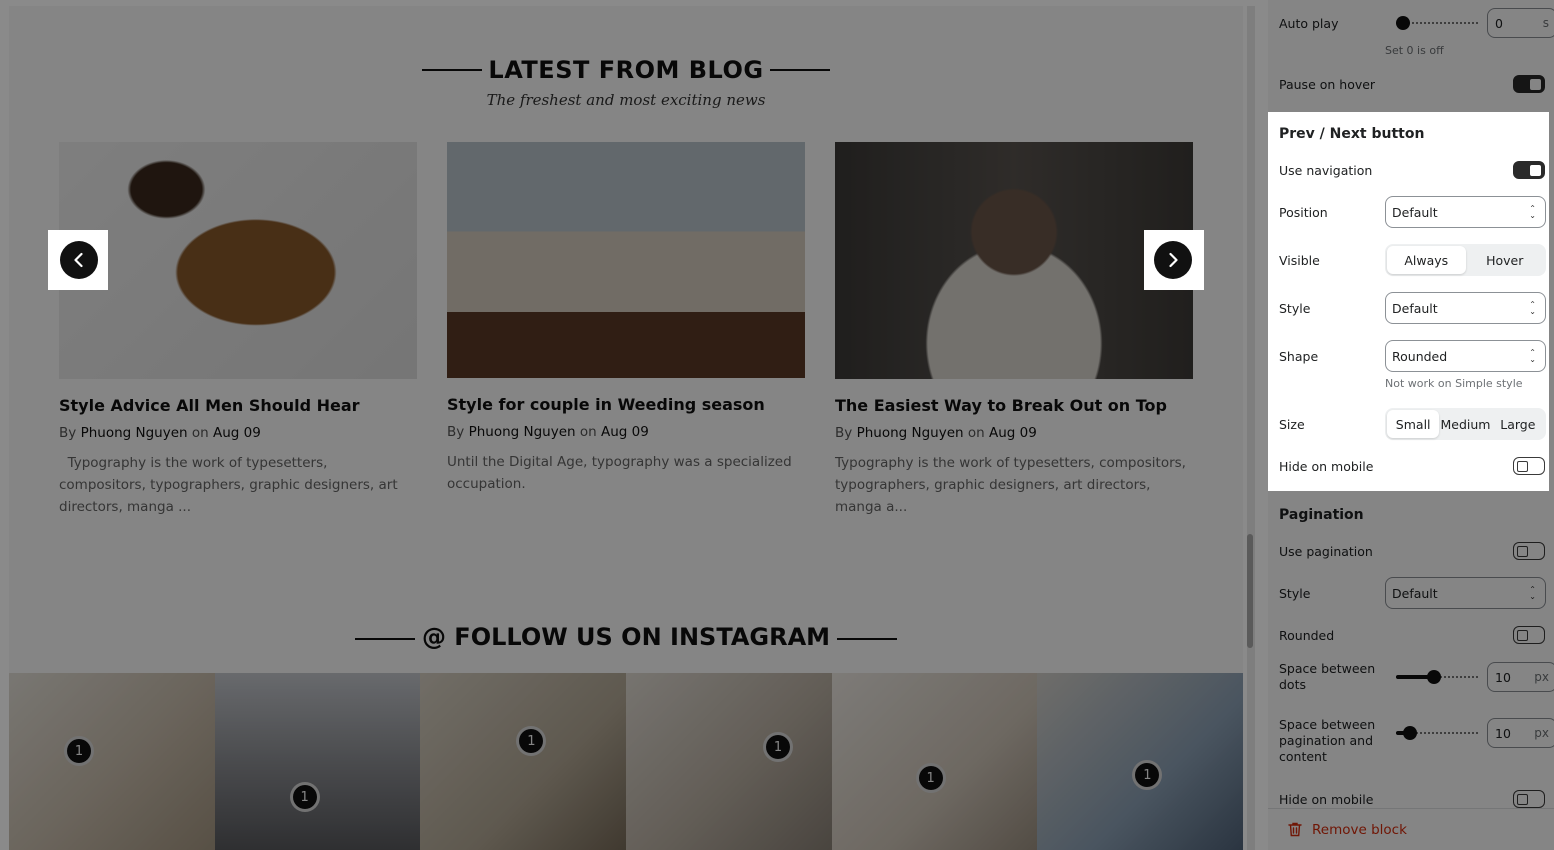 Image resolution: width=1554 pixels, height=850 pixels. What do you see at coordinates (1465, 356) in the screenshot?
I see `shape-select: Rounded ⌃ ⌄` at bounding box center [1465, 356].